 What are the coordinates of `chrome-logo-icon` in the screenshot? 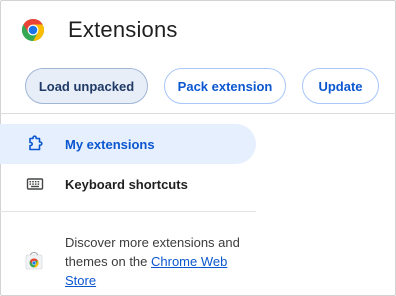 It's located at (33, 30).